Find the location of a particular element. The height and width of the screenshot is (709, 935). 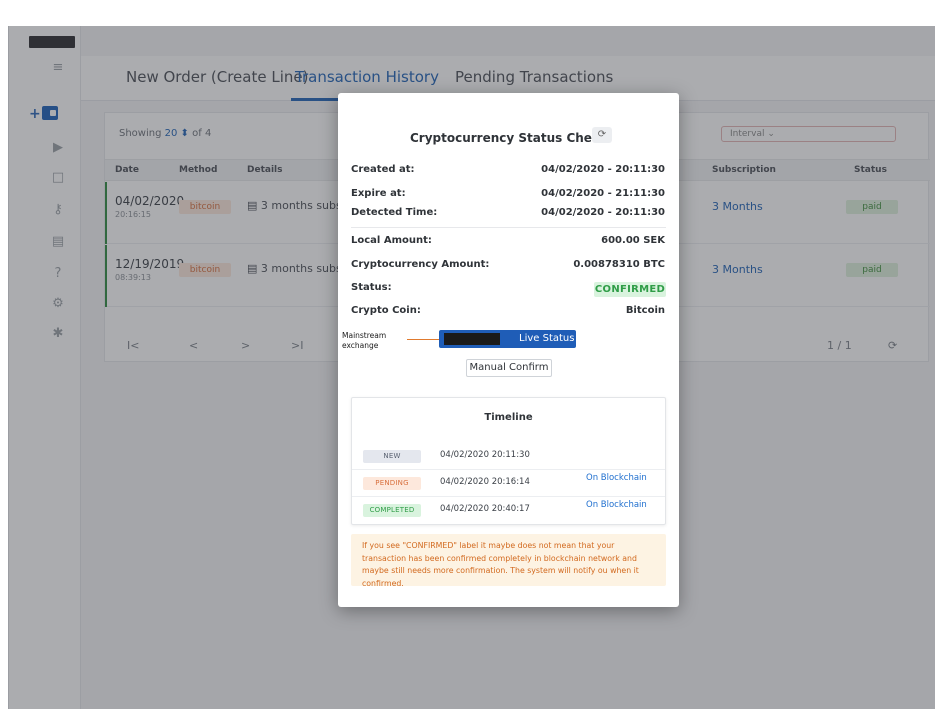

detected-time-label: Detected Time: is located at coordinates (394, 212).